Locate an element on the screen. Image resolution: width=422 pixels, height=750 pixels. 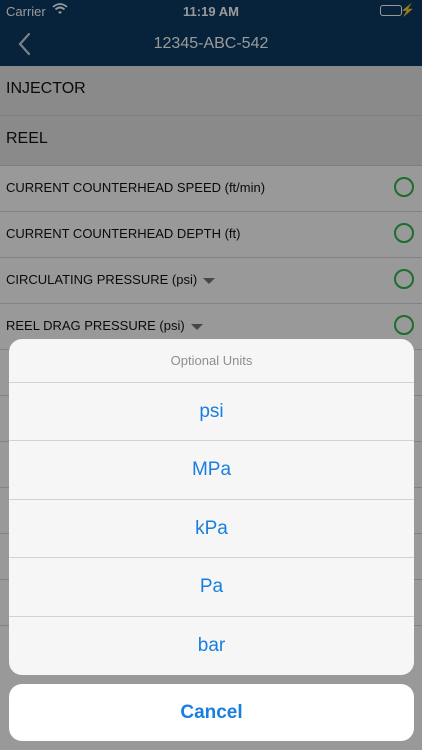
unit-option-mpa: MPa is located at coordinates (211, 470).